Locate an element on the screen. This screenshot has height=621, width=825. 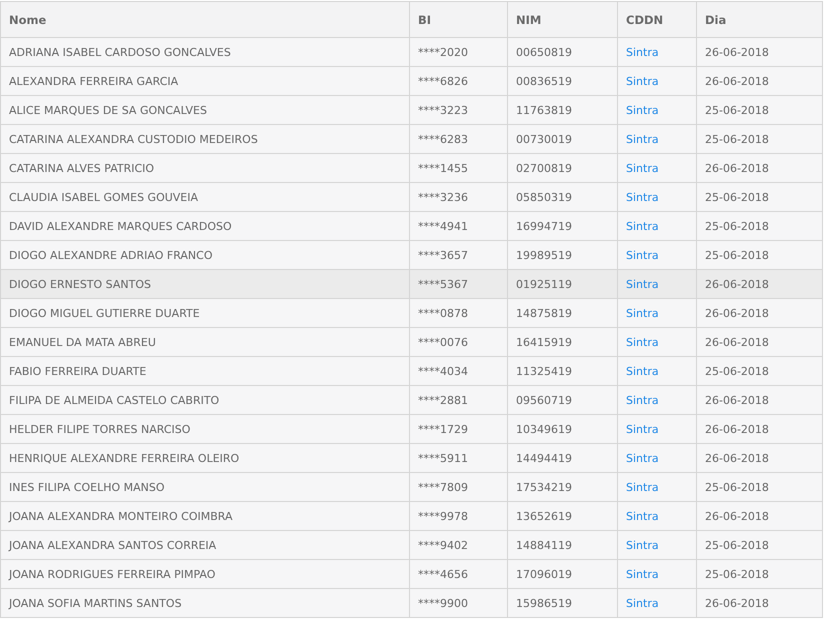
table-cell: ****3223 is located at coordinates (459, 110).